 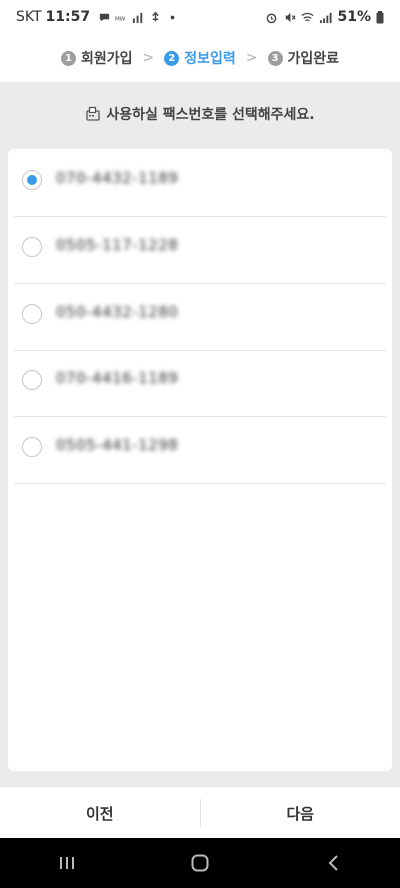 What do you see at coordinates (29, 17) in the screenshot?
I see `carrier-label: SKT` at bounding box center [29, 17].